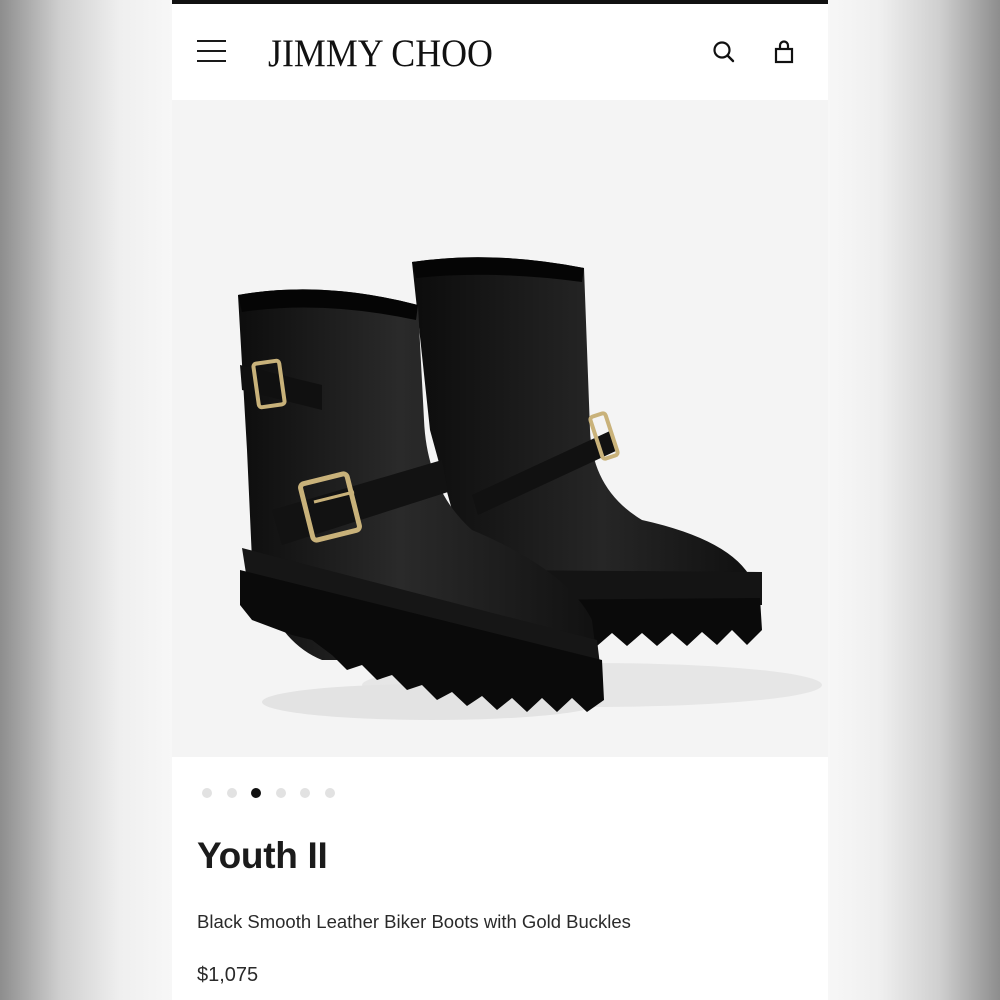  What do you see at coordinates (724, 52) in the screenshot?
I see `search-icon` at bounding box center [724, 52].